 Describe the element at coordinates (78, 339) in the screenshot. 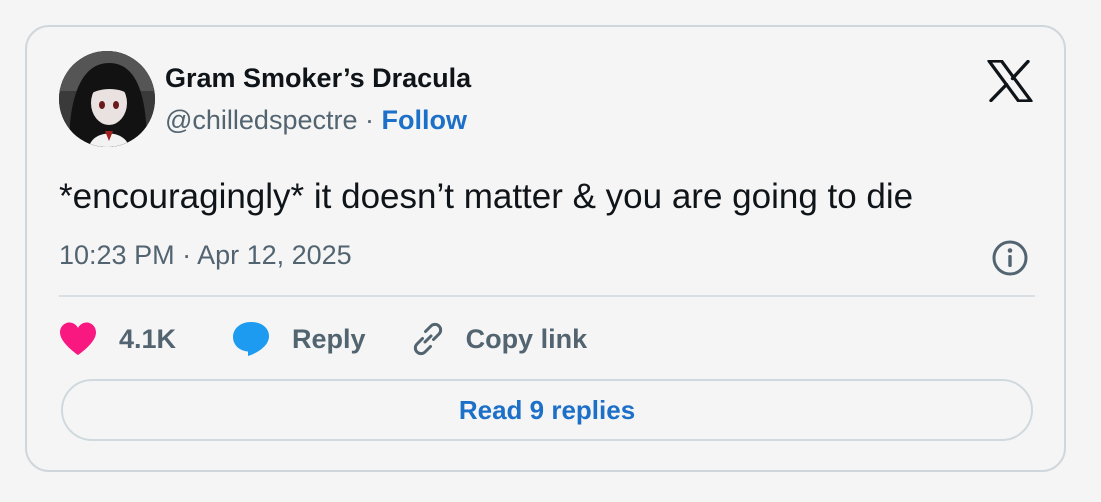

I see `heart-icon` at that location.